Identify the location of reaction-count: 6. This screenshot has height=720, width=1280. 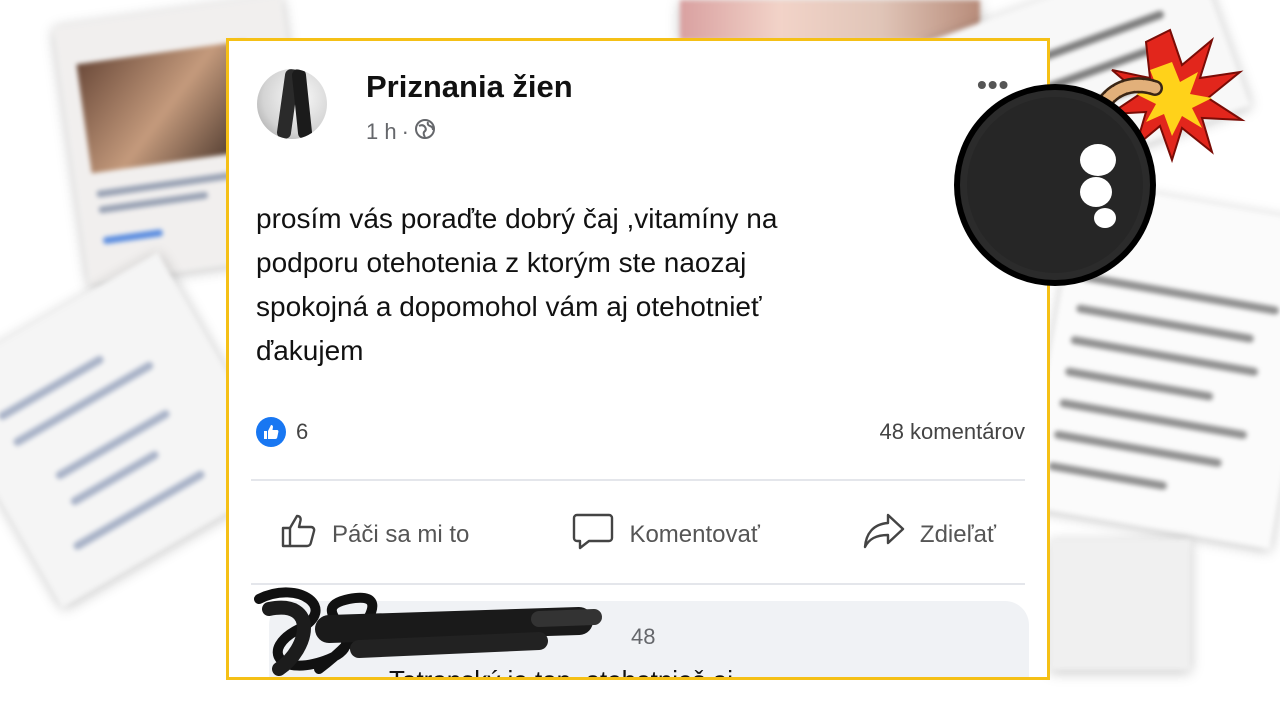
(302, 431).